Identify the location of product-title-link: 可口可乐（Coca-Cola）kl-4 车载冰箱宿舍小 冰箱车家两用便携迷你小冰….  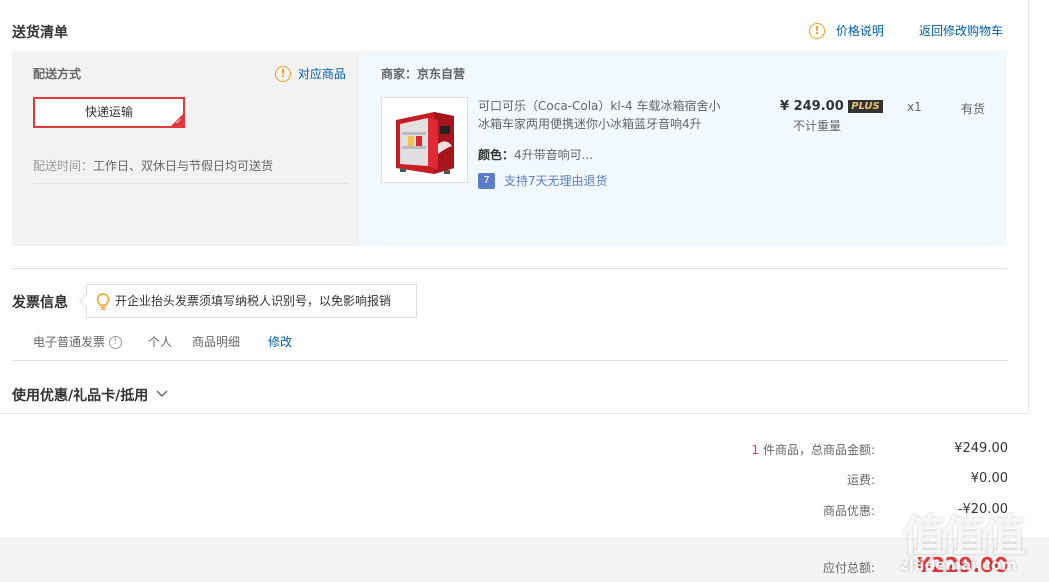
(608, 115).